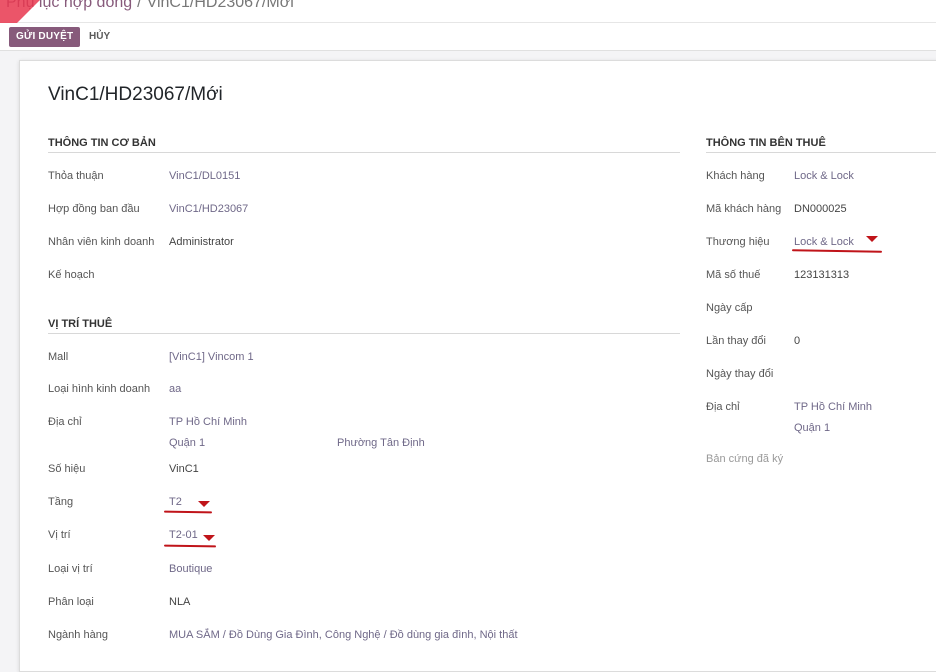 The height and width of the screenshot is (672, 936). I want to click on address-district: Quận 1, so click(187, 443).